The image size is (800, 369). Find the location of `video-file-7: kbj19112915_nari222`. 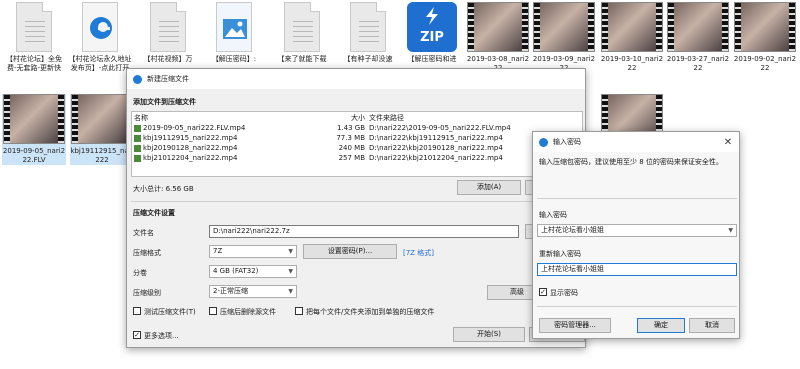

video-file-7: kbj19112915_nari222 is located at coordinates (102, 129).